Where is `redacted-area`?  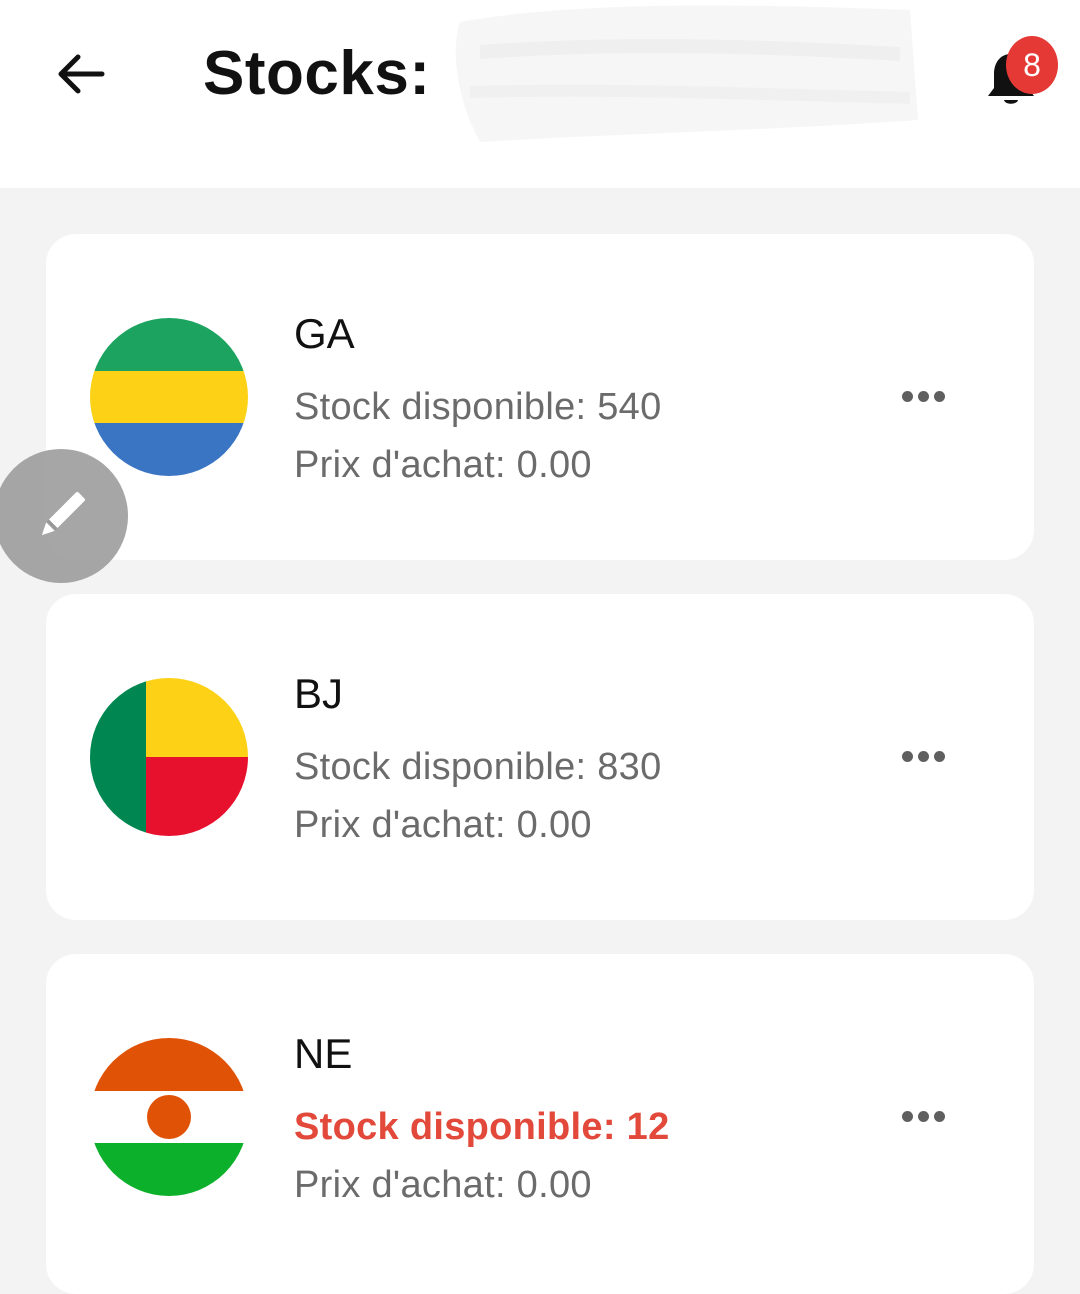 redacted-area is located at coordinates (686, 73).